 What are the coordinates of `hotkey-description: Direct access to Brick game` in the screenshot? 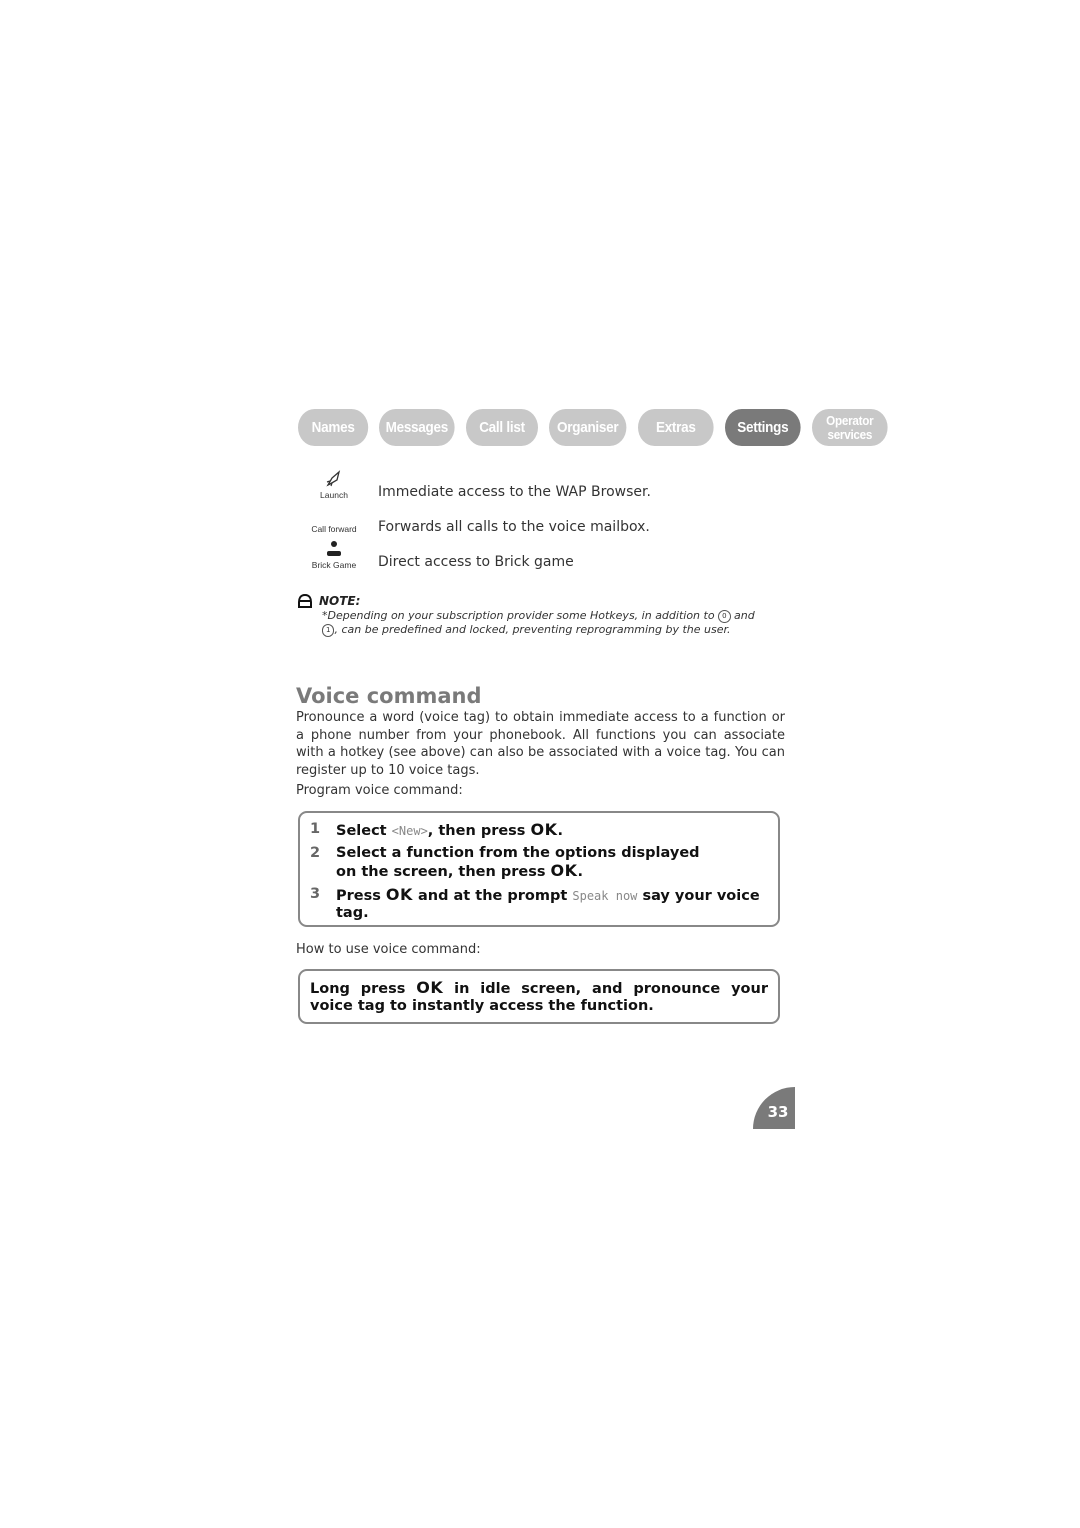 It's located at (476, 562).